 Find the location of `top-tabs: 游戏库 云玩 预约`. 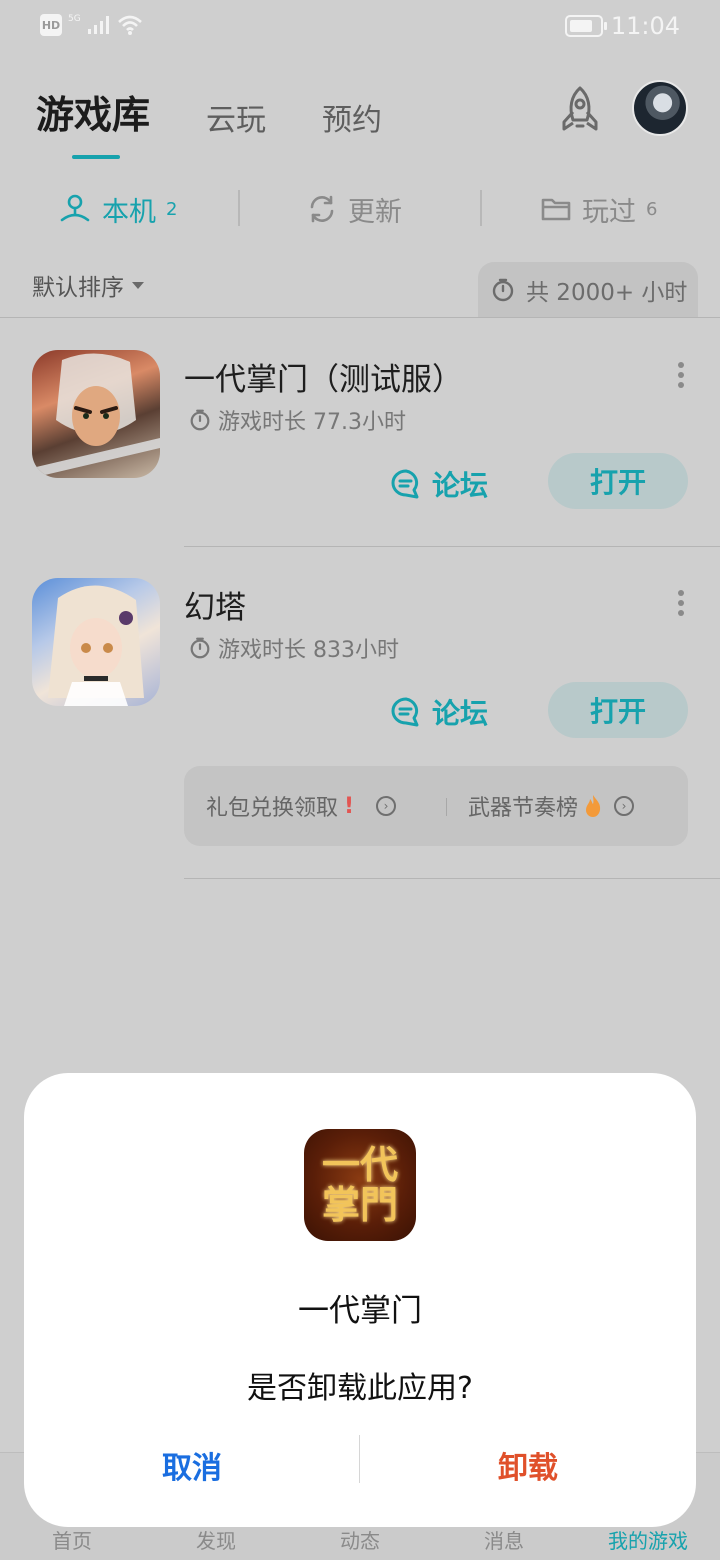

top-tabs: 游戏库 云玩 预约 is located at coordinates (209, 121).